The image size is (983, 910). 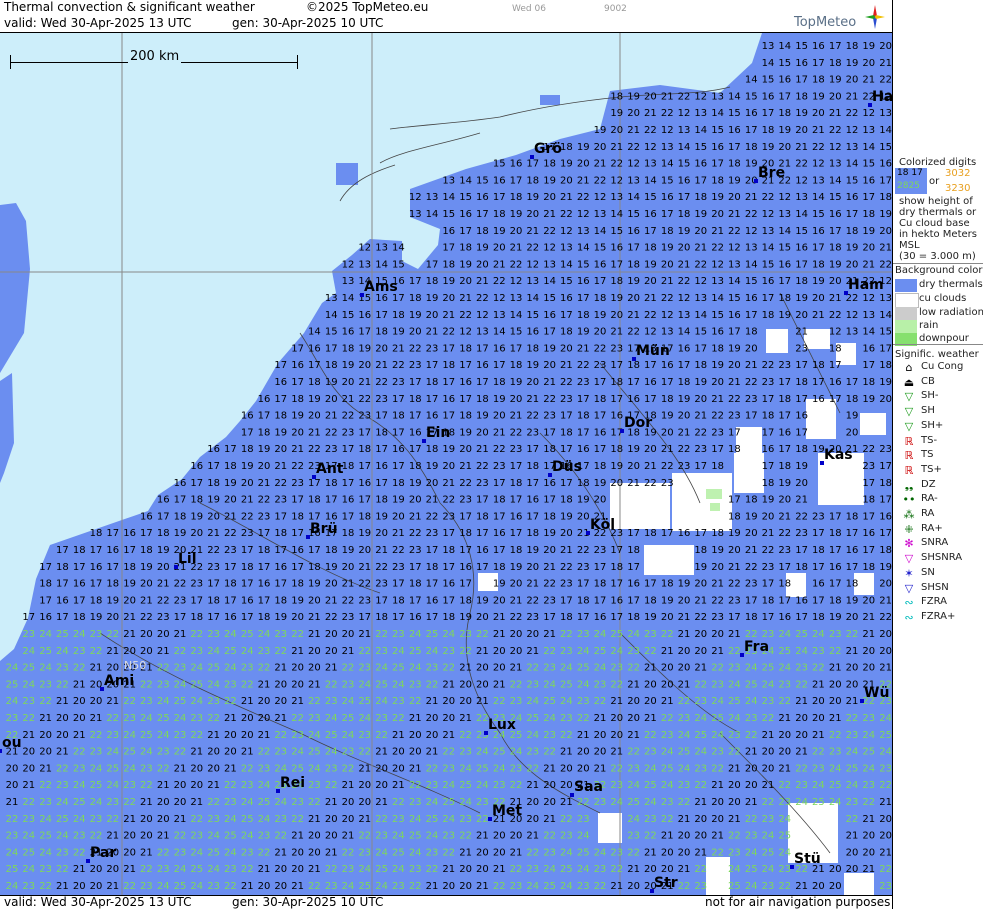 What do you see at coordinates (909, 470) in the screenshot?
I see `weather-symbol-icon: ℝ` at bounding box center [909, 470].